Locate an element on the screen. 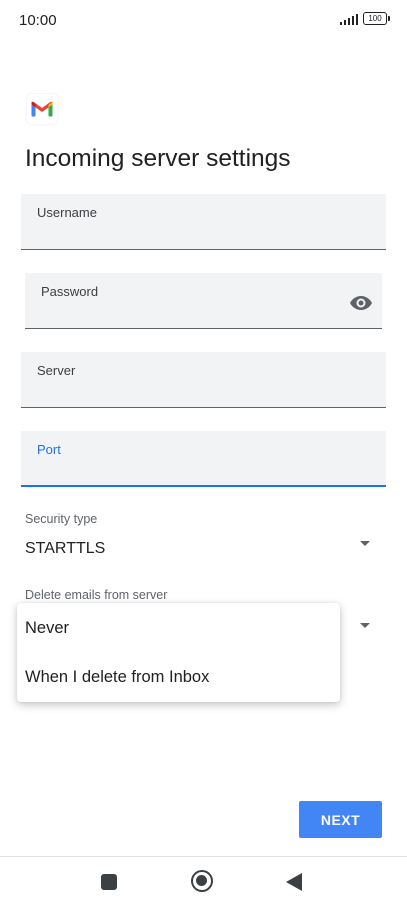  port-field: Port is located at coordinates (203, 459).